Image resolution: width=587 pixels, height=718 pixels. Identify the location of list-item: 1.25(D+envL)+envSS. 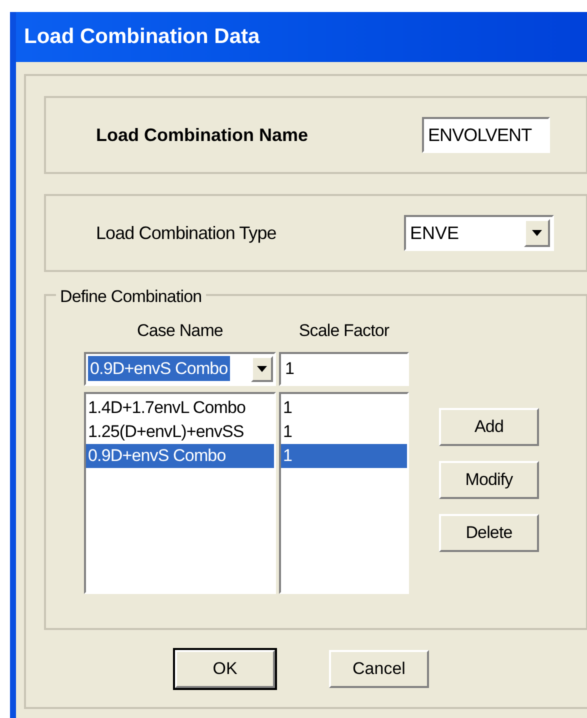
(180, 432).